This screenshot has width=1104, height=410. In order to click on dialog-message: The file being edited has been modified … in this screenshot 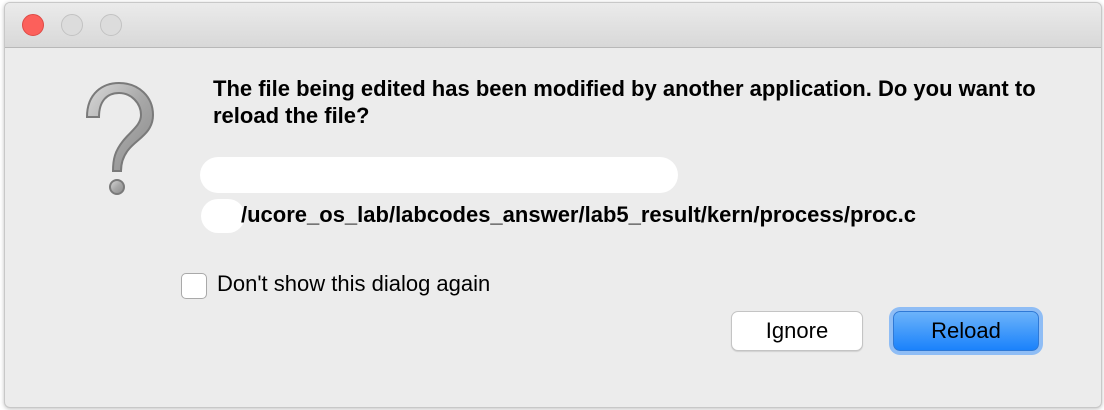, I will do `click(624, 102)`.